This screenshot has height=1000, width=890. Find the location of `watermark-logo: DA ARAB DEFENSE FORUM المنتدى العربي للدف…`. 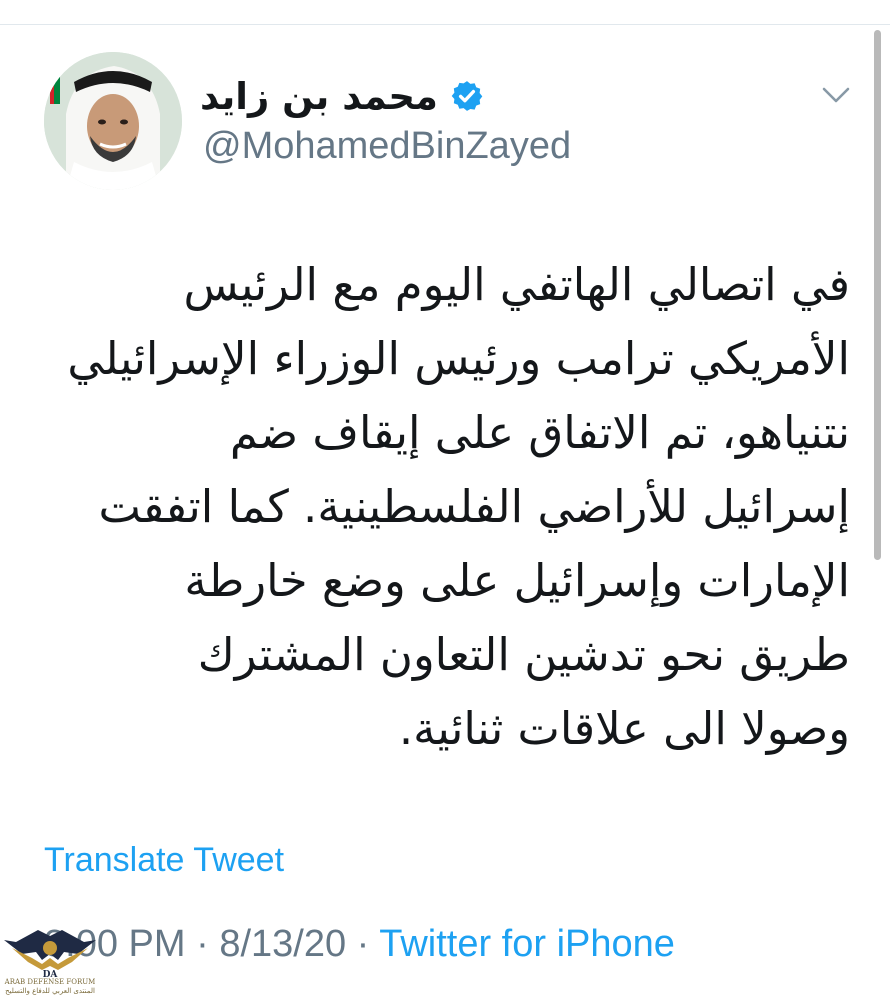

watermark-logo: DA ARAB DEFENSE FORUM المنتدى العربي للدف… is located at coordinates (50, 963).